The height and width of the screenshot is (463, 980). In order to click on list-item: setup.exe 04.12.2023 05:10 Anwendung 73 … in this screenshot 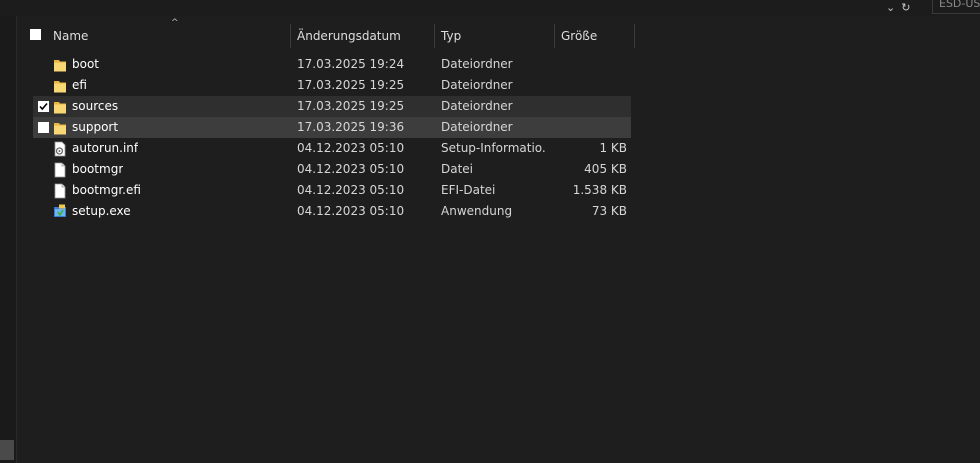, I will do `click(332, 211)`.